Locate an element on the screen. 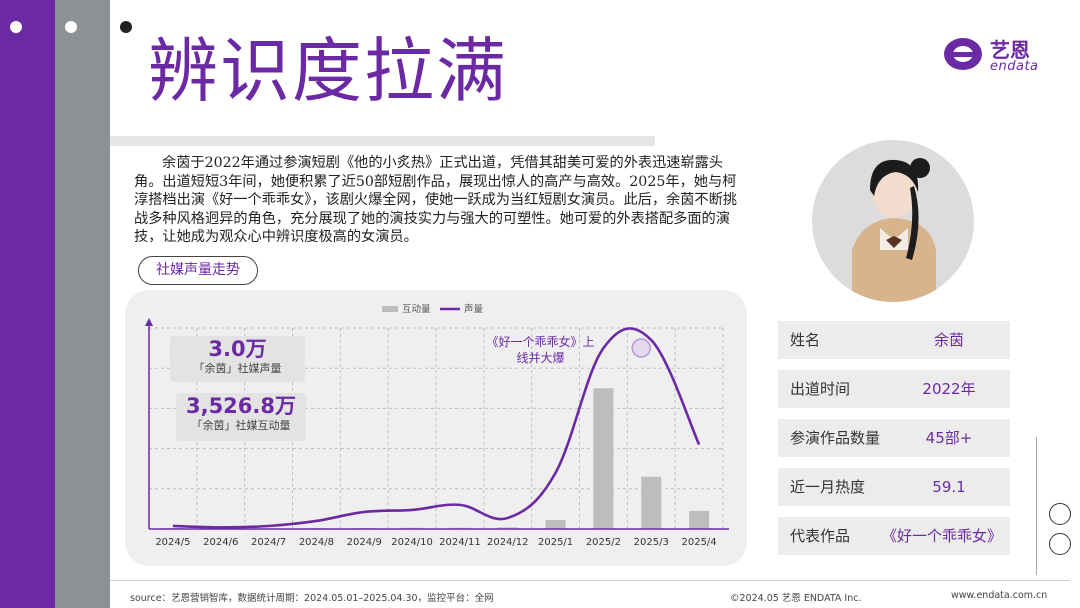 The height and width of the screenshot is (608, 1080). bar-2025/2 is located at coordinates (603, 458).